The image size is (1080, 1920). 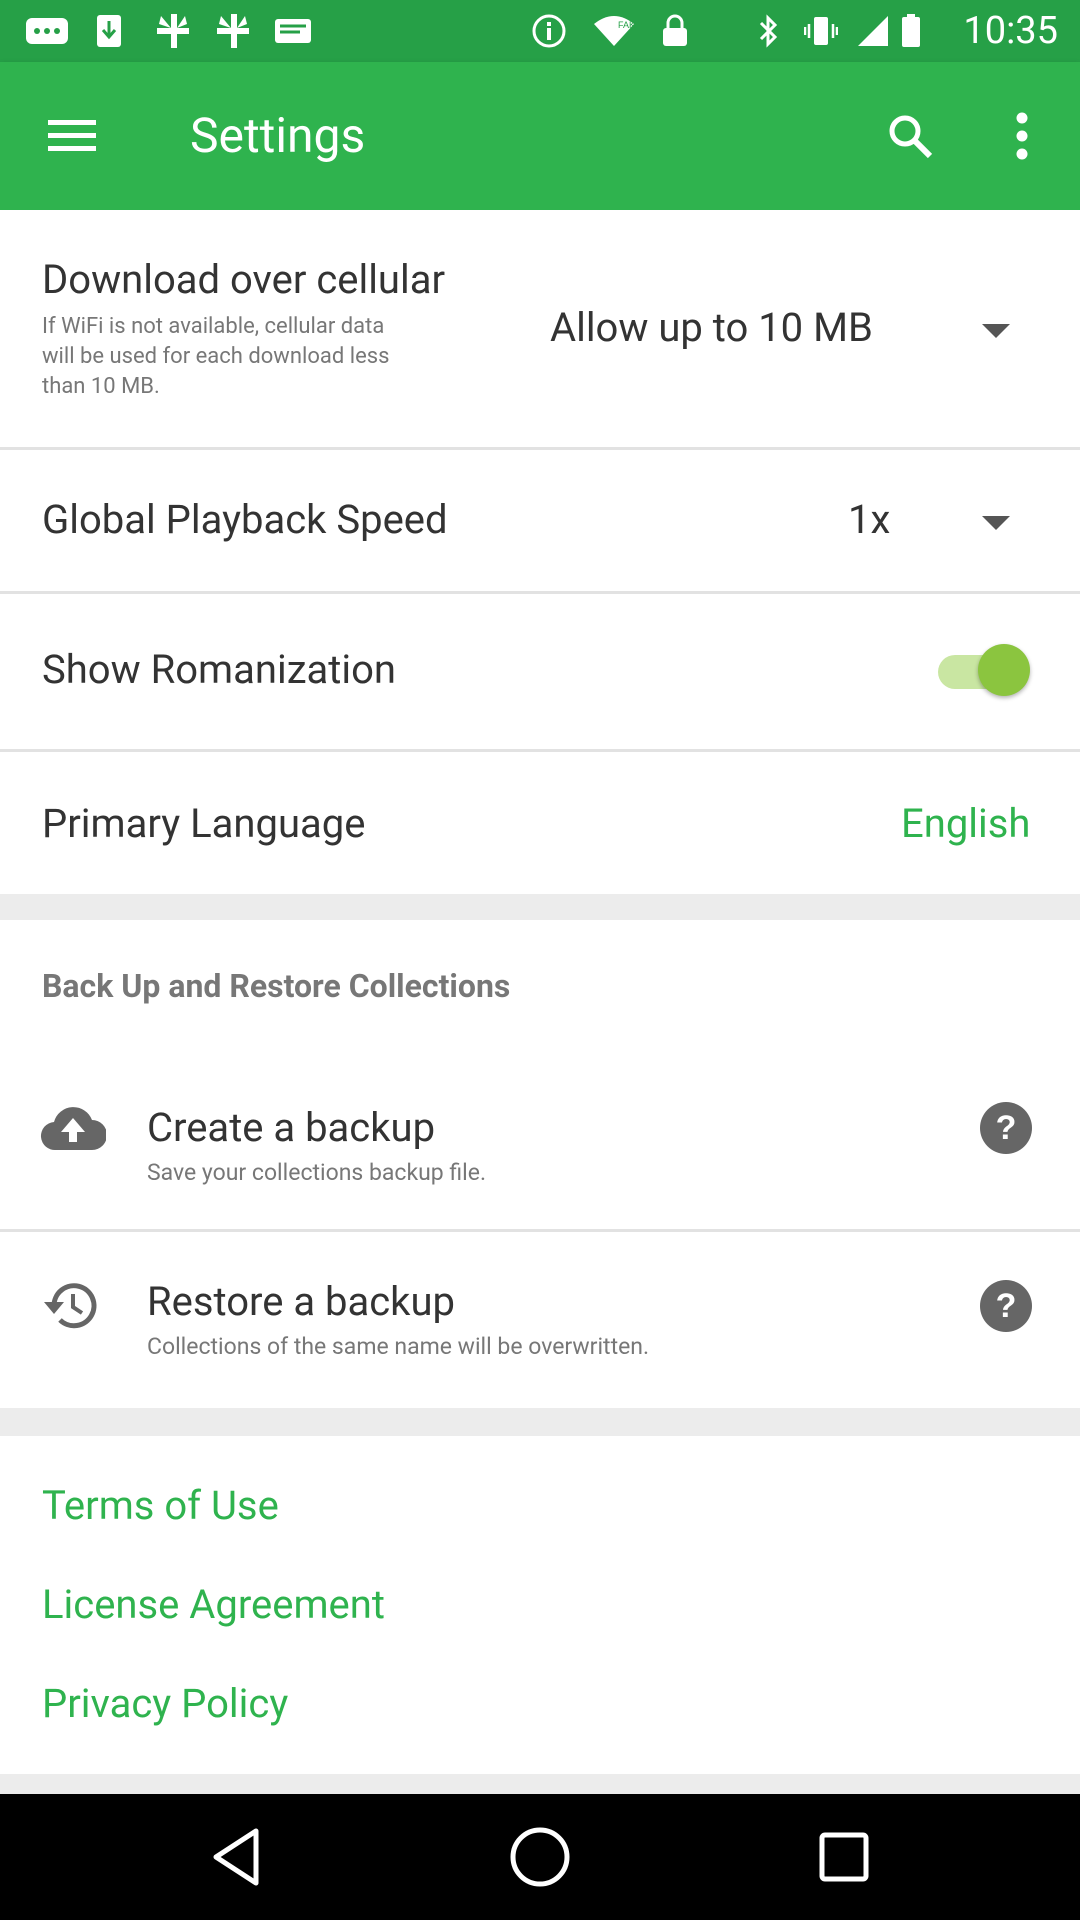 What do you see at coordinates (1004, 670) in the screenshot?
I see `toggle-thumb` at bounding box center [1004, 670].